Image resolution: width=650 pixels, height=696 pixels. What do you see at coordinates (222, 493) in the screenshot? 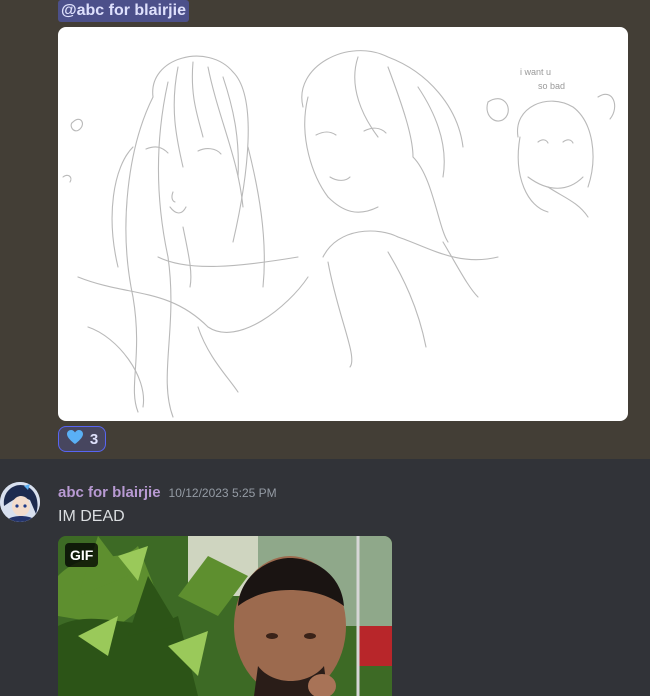
I see `timestamp: 10/12/2023 5:25 PM` at bounding box center [222, 493].